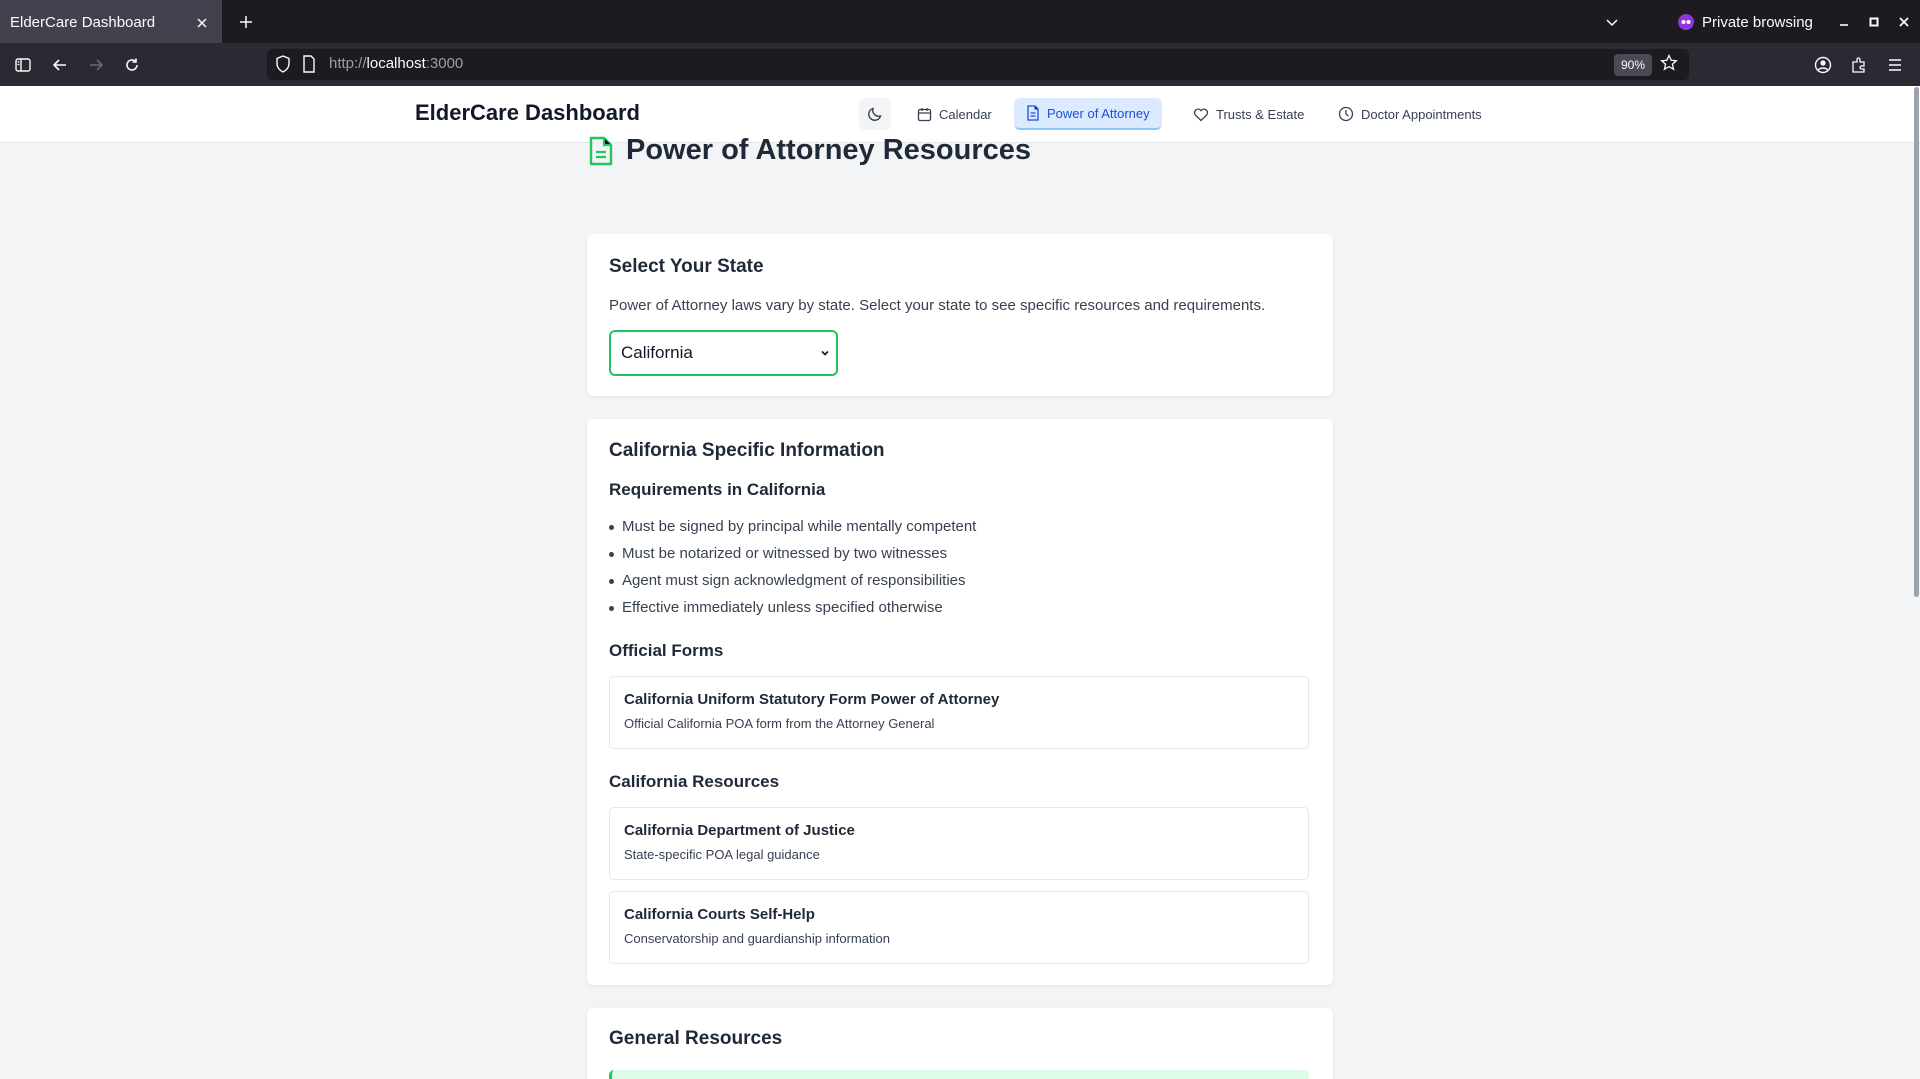 The height and width of the screenshot is (1079, 1920). What do you see at coordinates (1201, 114) in the screenshot?
I see `heart-icon` at bounding box center [1201, 114].